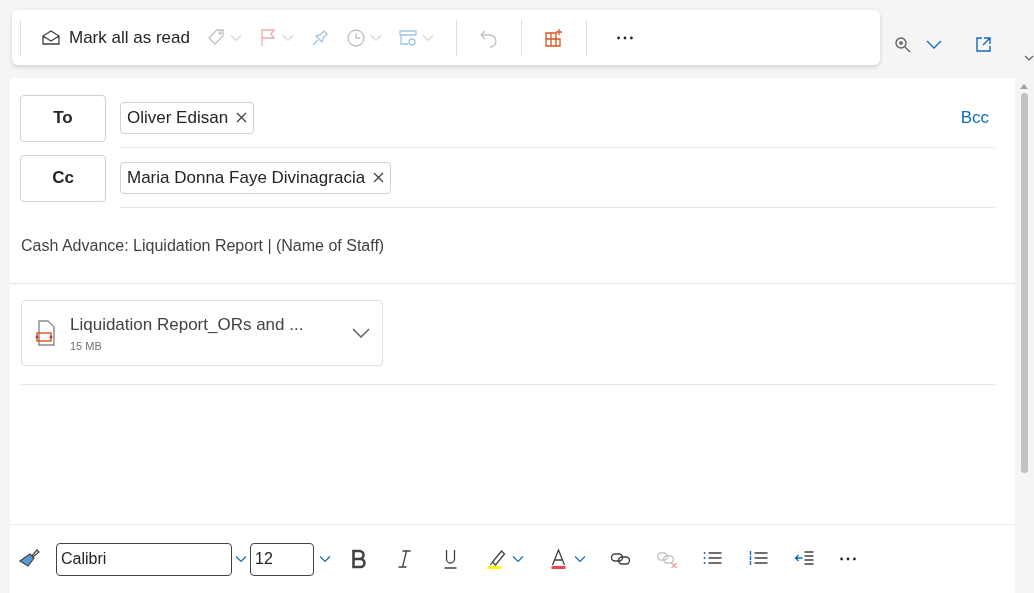 This screenshot has height=593, width=1034. I want to click on recipient-chip: Oliver Edisan, so click(187, 117).